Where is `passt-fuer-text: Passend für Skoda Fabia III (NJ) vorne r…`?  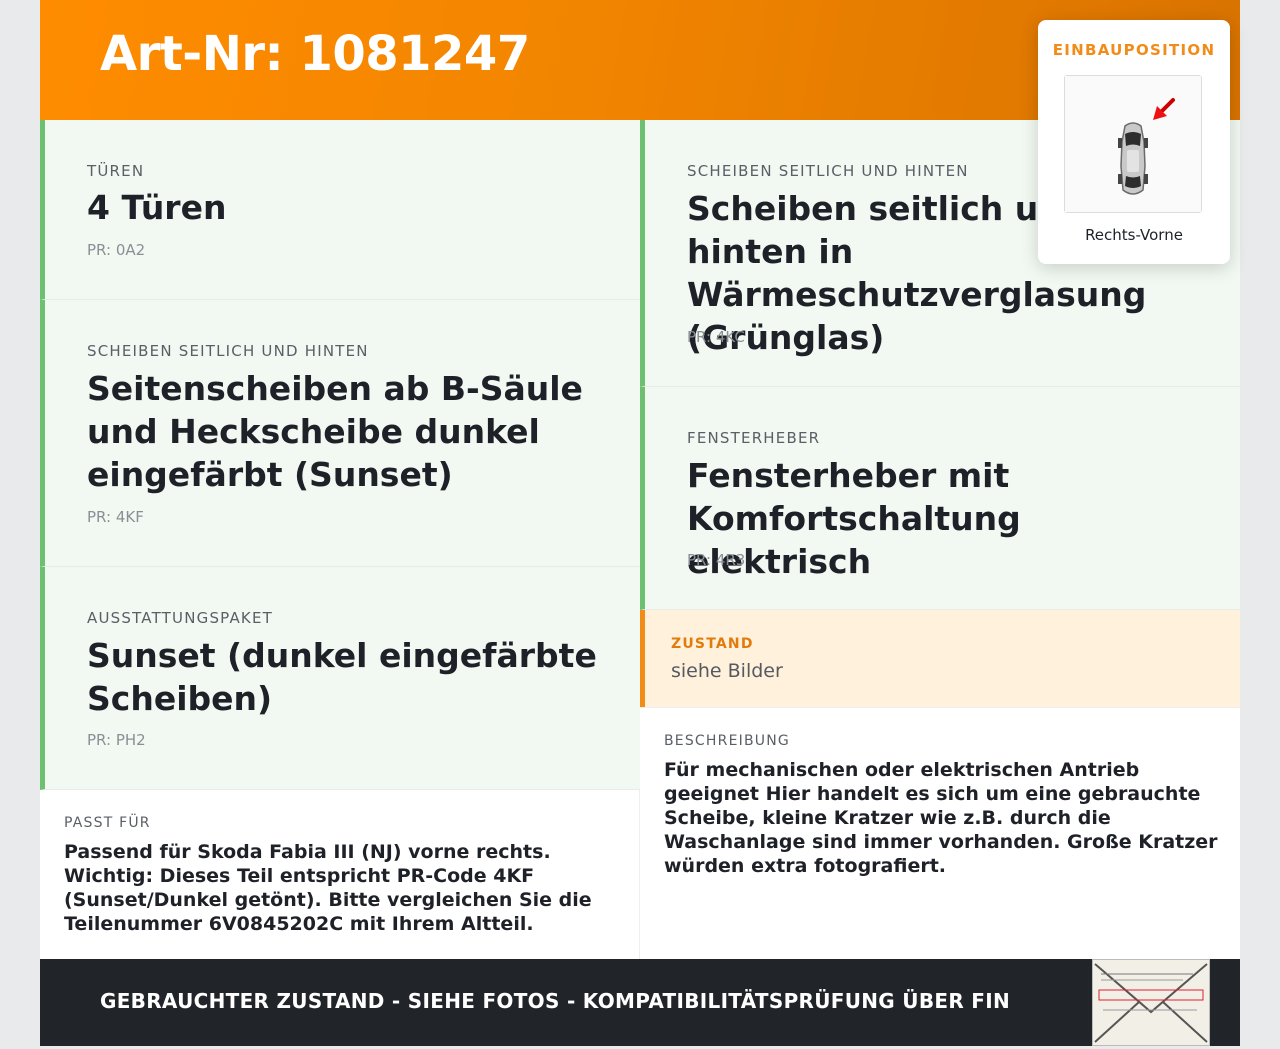
passt-fuer-text: Passend für Skoda Fabia III (NJ) vorne r… is located at coordinates (328, 888).